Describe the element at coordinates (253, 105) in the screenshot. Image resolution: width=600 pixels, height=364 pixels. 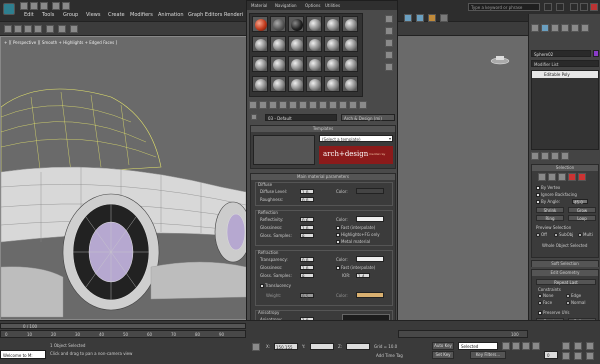
I see `get-material-icon` at that location.